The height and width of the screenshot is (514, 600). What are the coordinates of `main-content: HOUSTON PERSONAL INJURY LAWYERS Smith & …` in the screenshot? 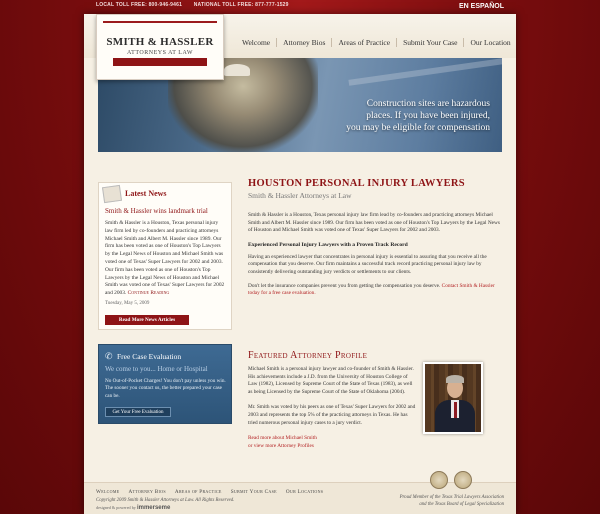 It's located at (375, 238).